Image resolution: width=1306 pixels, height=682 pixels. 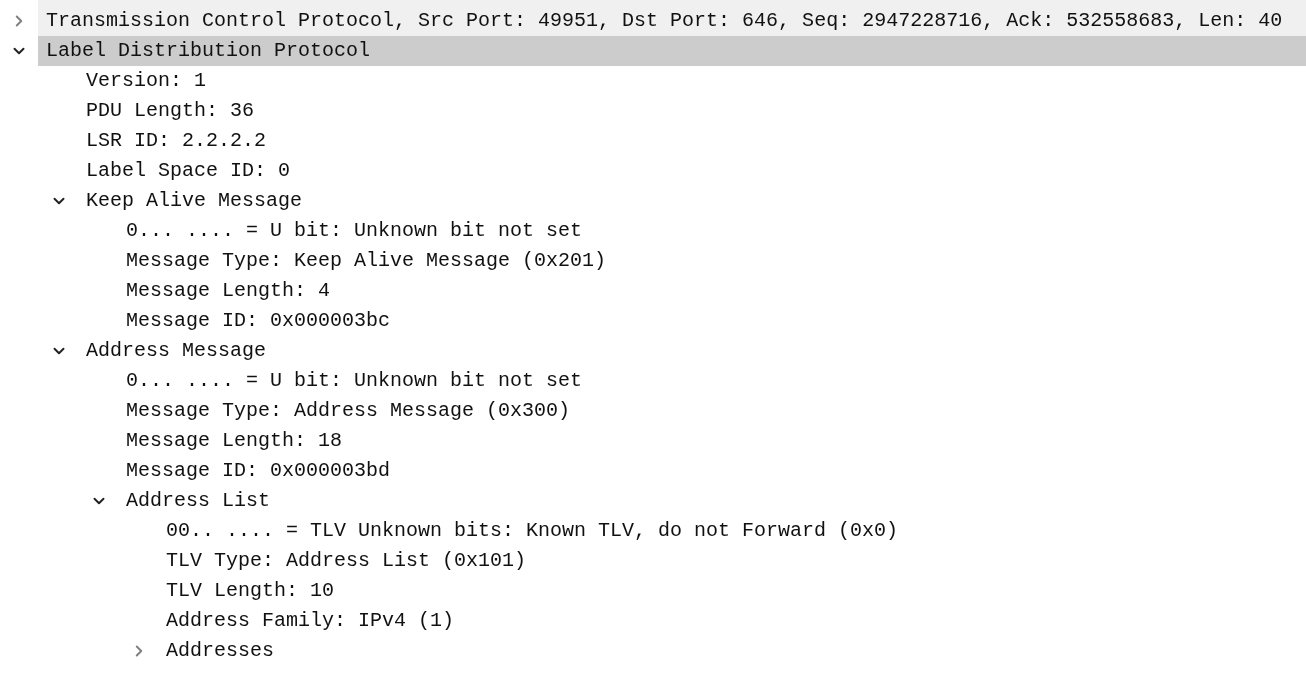 I want to click on tree-item: Label Distribution Protocol, so click(x=672, y=51).